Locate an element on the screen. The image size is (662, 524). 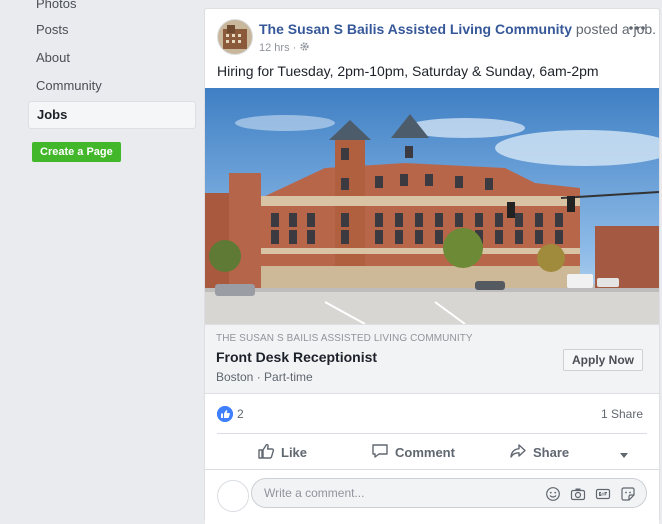
comment-composer is located at coordinates (432, 496).